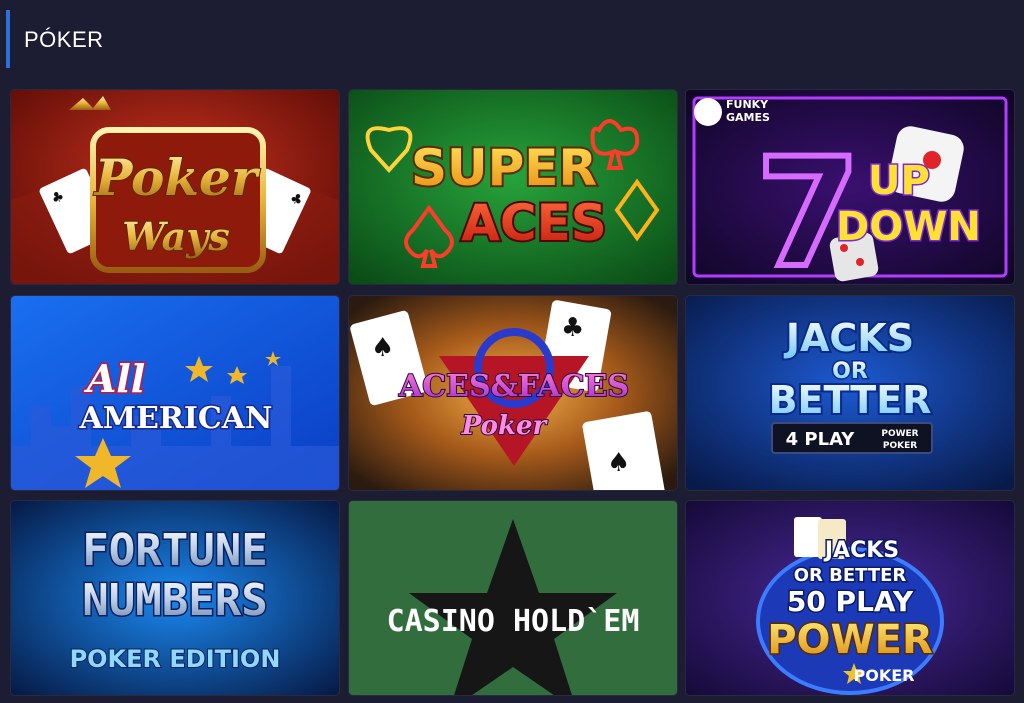 Image resolution: width=1024 pixels, height=703 pixels. Describe the element at coordinates (176, 418) in the screenshot. I see `all-american-subtitle: AMERICAN` at that location.